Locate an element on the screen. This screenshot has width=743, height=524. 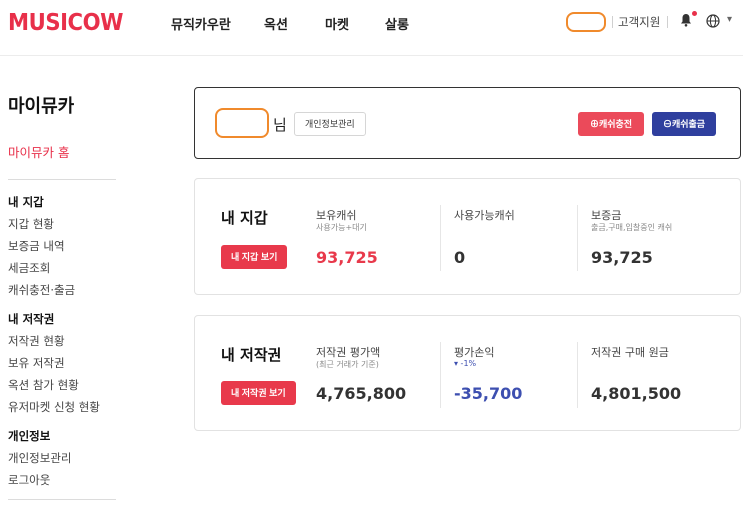
bell-icon is located at coordinates (686, 20).